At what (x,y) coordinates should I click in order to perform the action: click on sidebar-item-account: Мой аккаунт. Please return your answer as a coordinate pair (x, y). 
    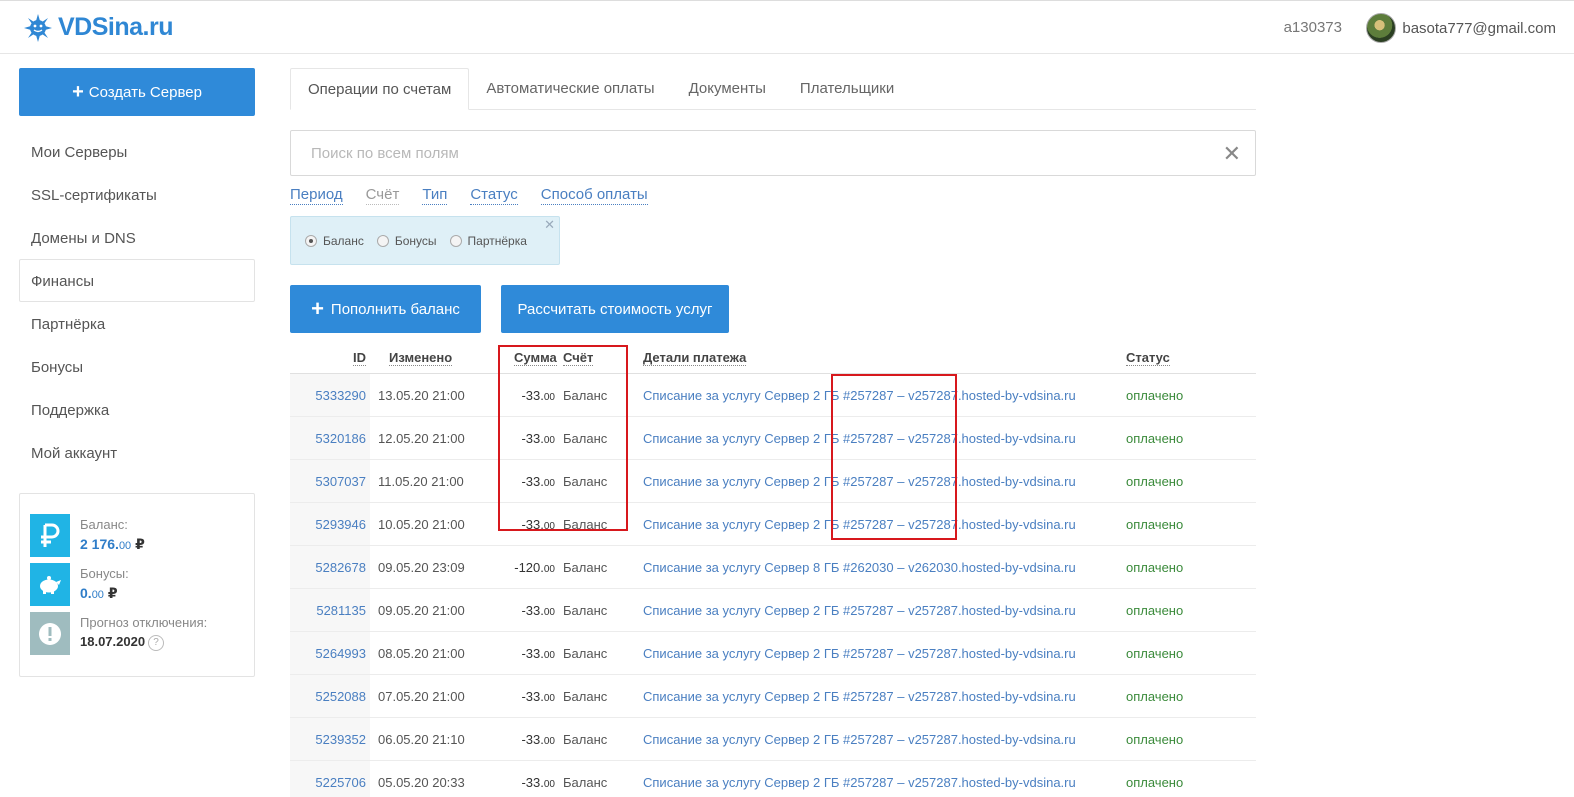
    Looking at the image, I should click on (137, 452).